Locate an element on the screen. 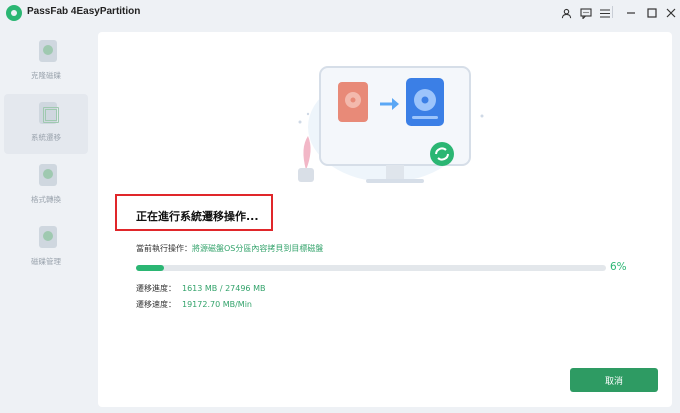 The width and height of the screenshot is (680, 413). sidebar-item-disk-clone: 克隆磁碟 is located at coordinates (46, 62).